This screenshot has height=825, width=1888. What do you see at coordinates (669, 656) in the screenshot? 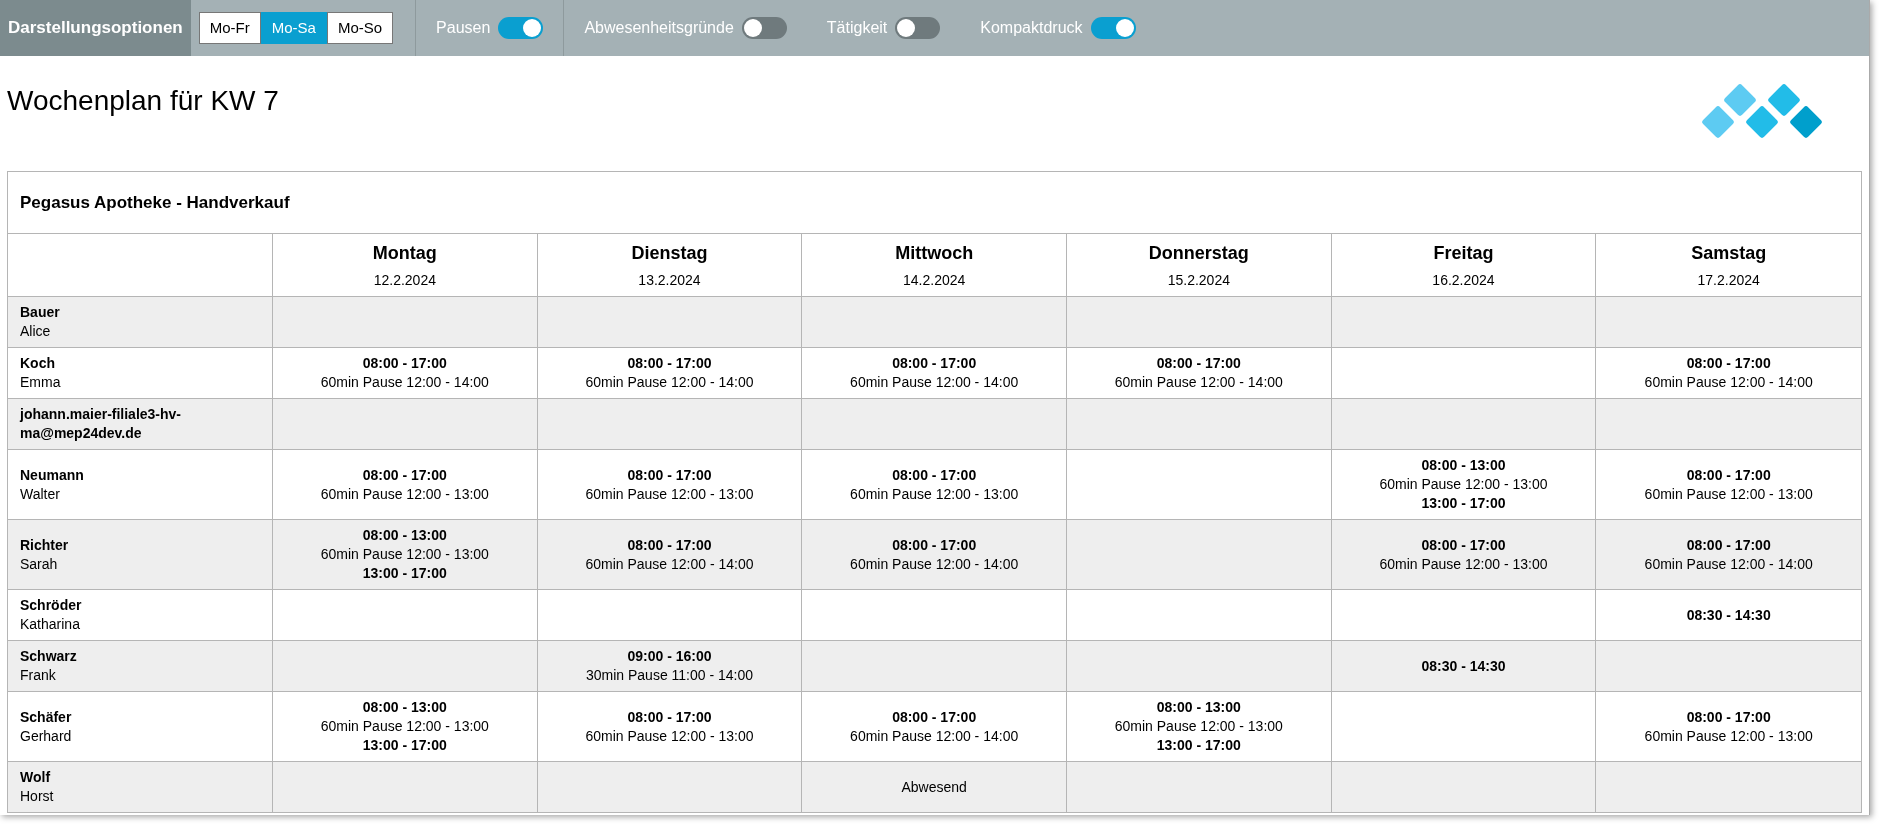
I see `shift-time: 09:00 - 16:00` at bounding box center [669, 656].